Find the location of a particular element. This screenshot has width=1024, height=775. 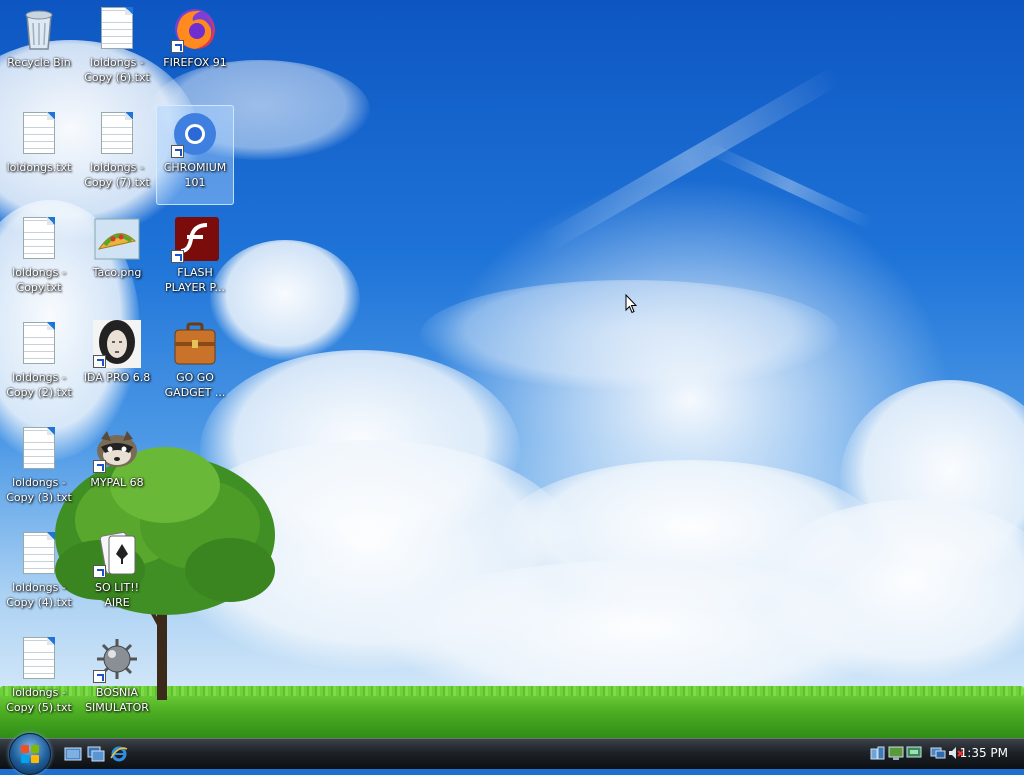

desktop-icon-loldongs-copy-4: loldongs - Copy (4).txt is located at coordinates (39, 575).